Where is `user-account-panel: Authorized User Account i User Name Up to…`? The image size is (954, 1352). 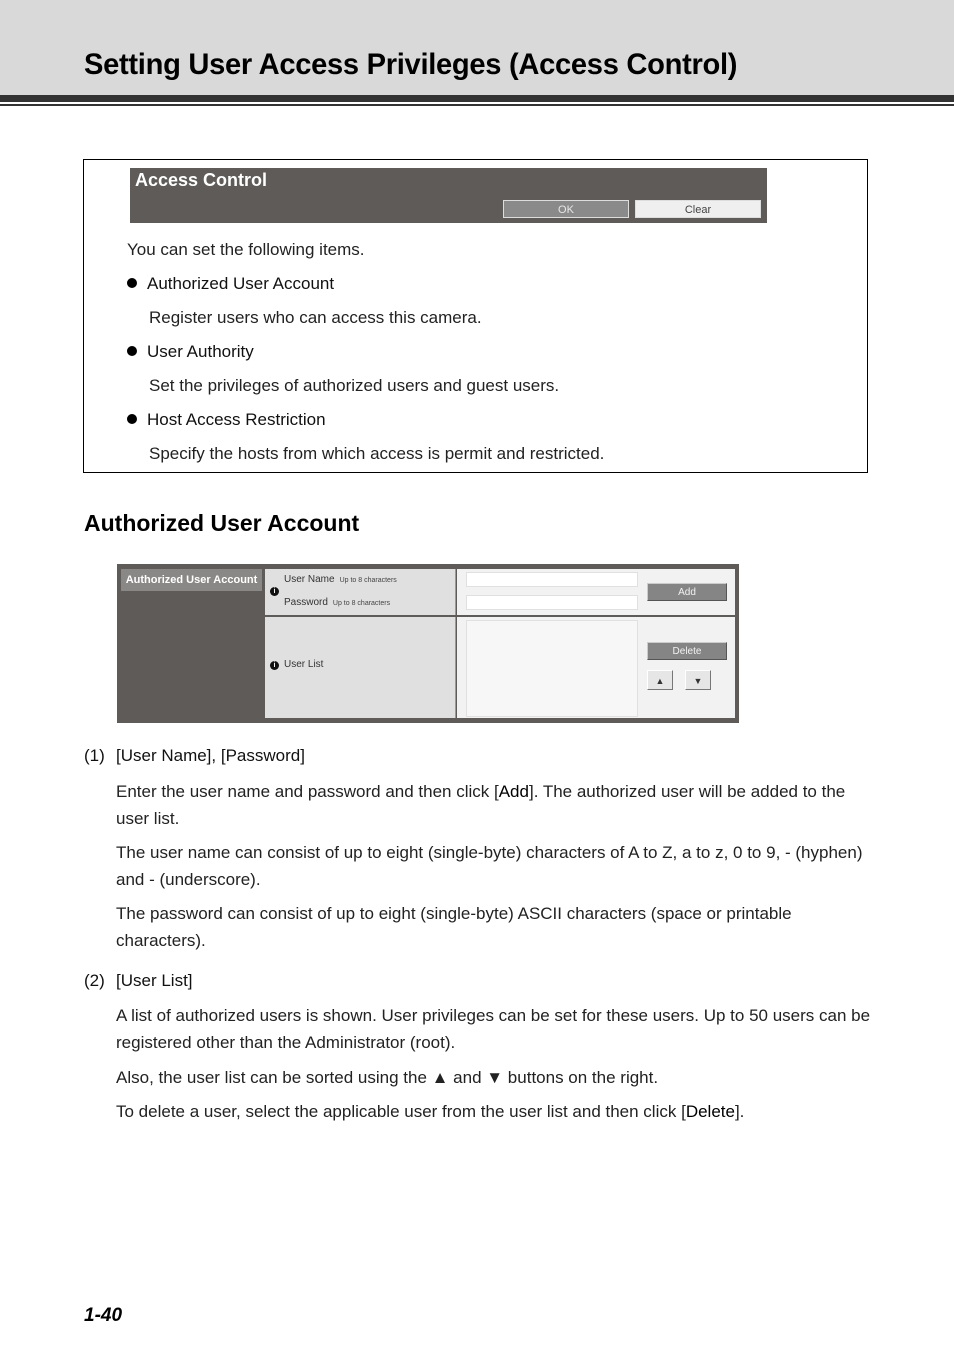 user-account-panel: Authorized User Account i User Name Up to… is located at coordinates (428, 643).